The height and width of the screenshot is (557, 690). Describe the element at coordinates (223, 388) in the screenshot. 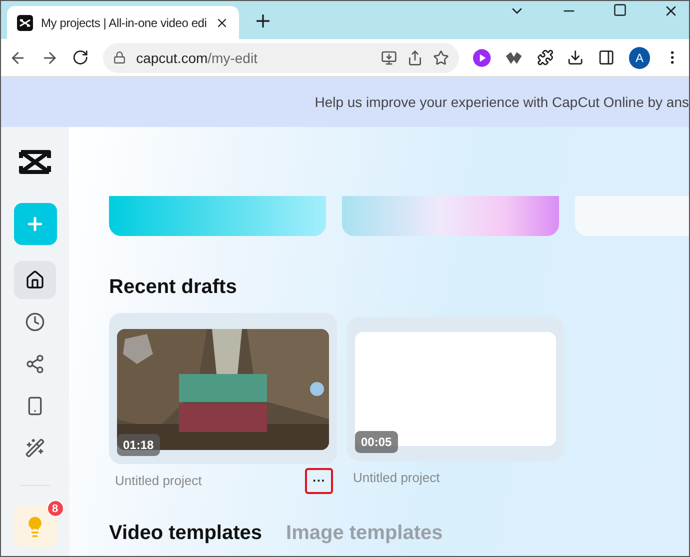

I see `draft-card: 01:18` at that location.